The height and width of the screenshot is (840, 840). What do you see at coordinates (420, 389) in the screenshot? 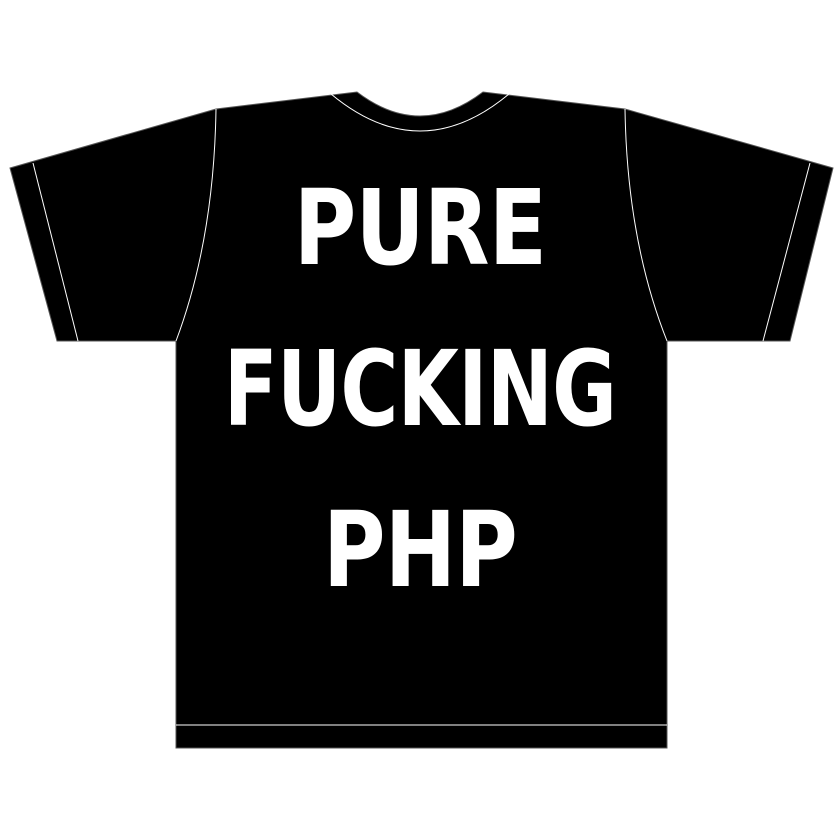
I see `print-line-fucking: FUCKING` at bounding box center [420, 389].